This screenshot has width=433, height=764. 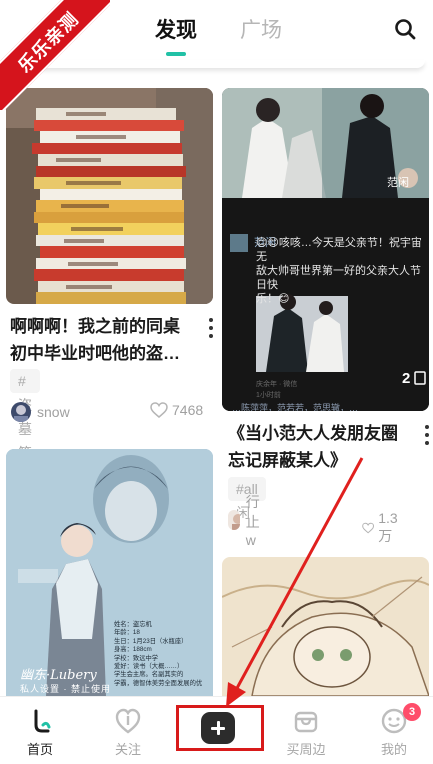 I want to click on nav-shop: 买周边, so click(x=306, y=730).